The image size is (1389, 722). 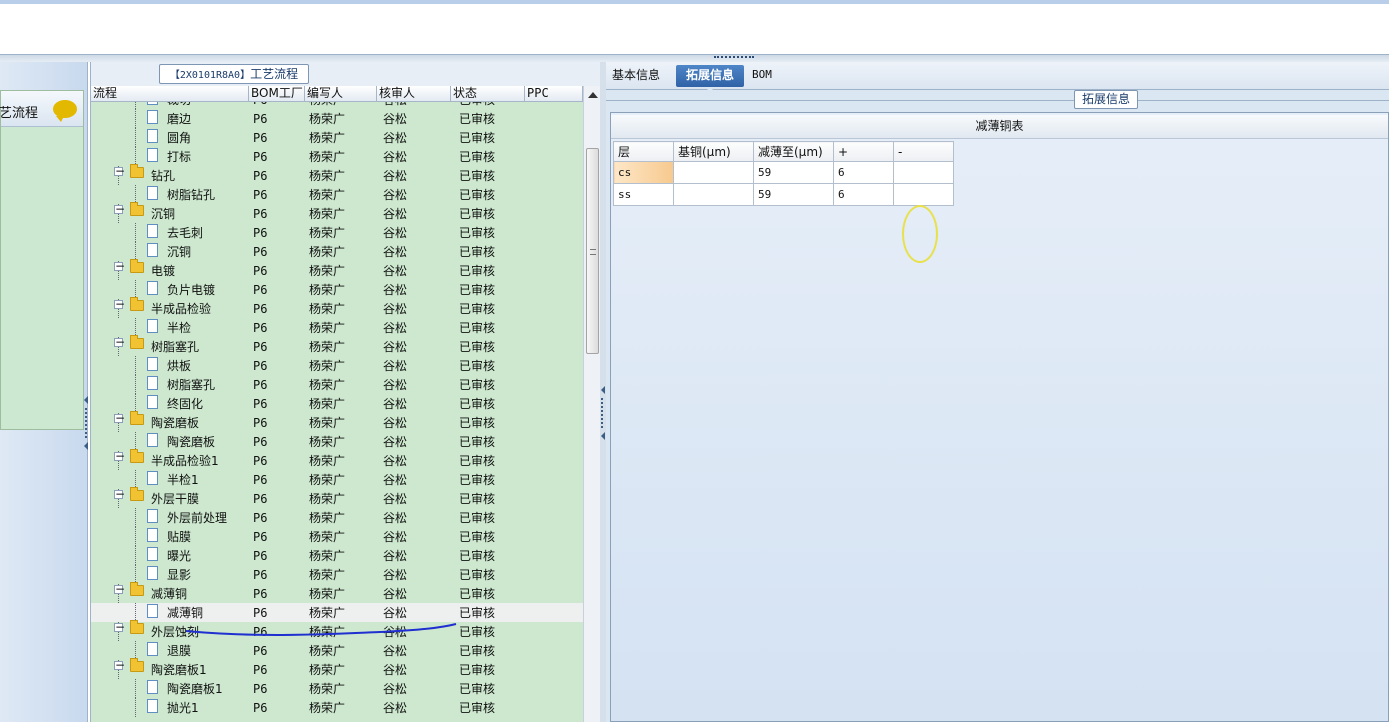 I want to click on table-row: 圆角 P6 杨荣广 谷松 已审核, so click(x=337, y=137).